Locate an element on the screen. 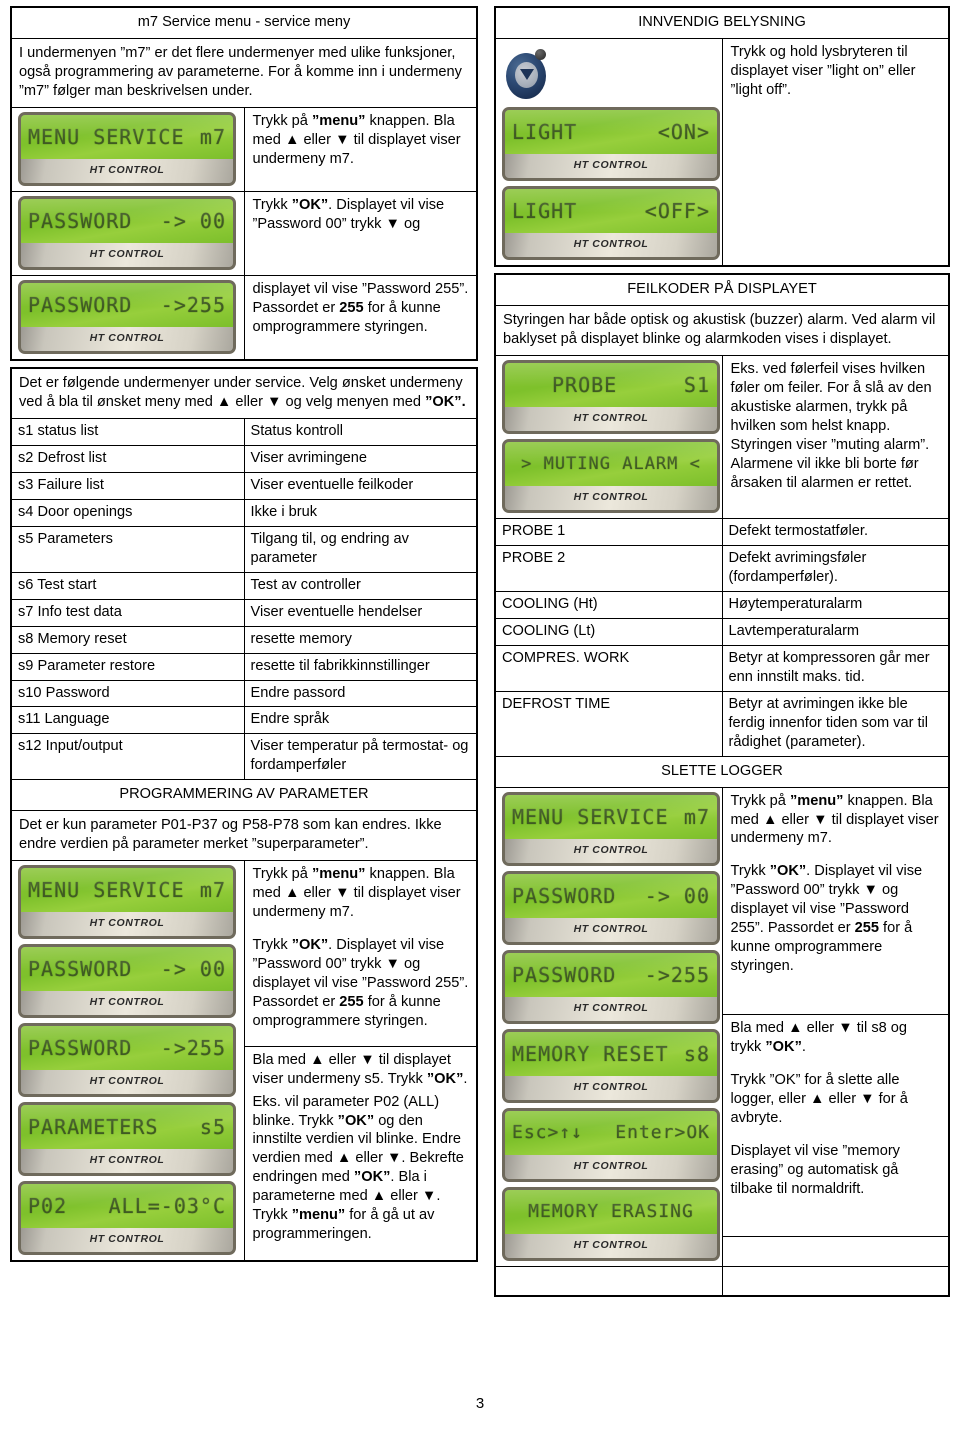 This screenshot has height=1436, width=960. fault-code: COOLING (Ht) is located at coordinates (608, 604).